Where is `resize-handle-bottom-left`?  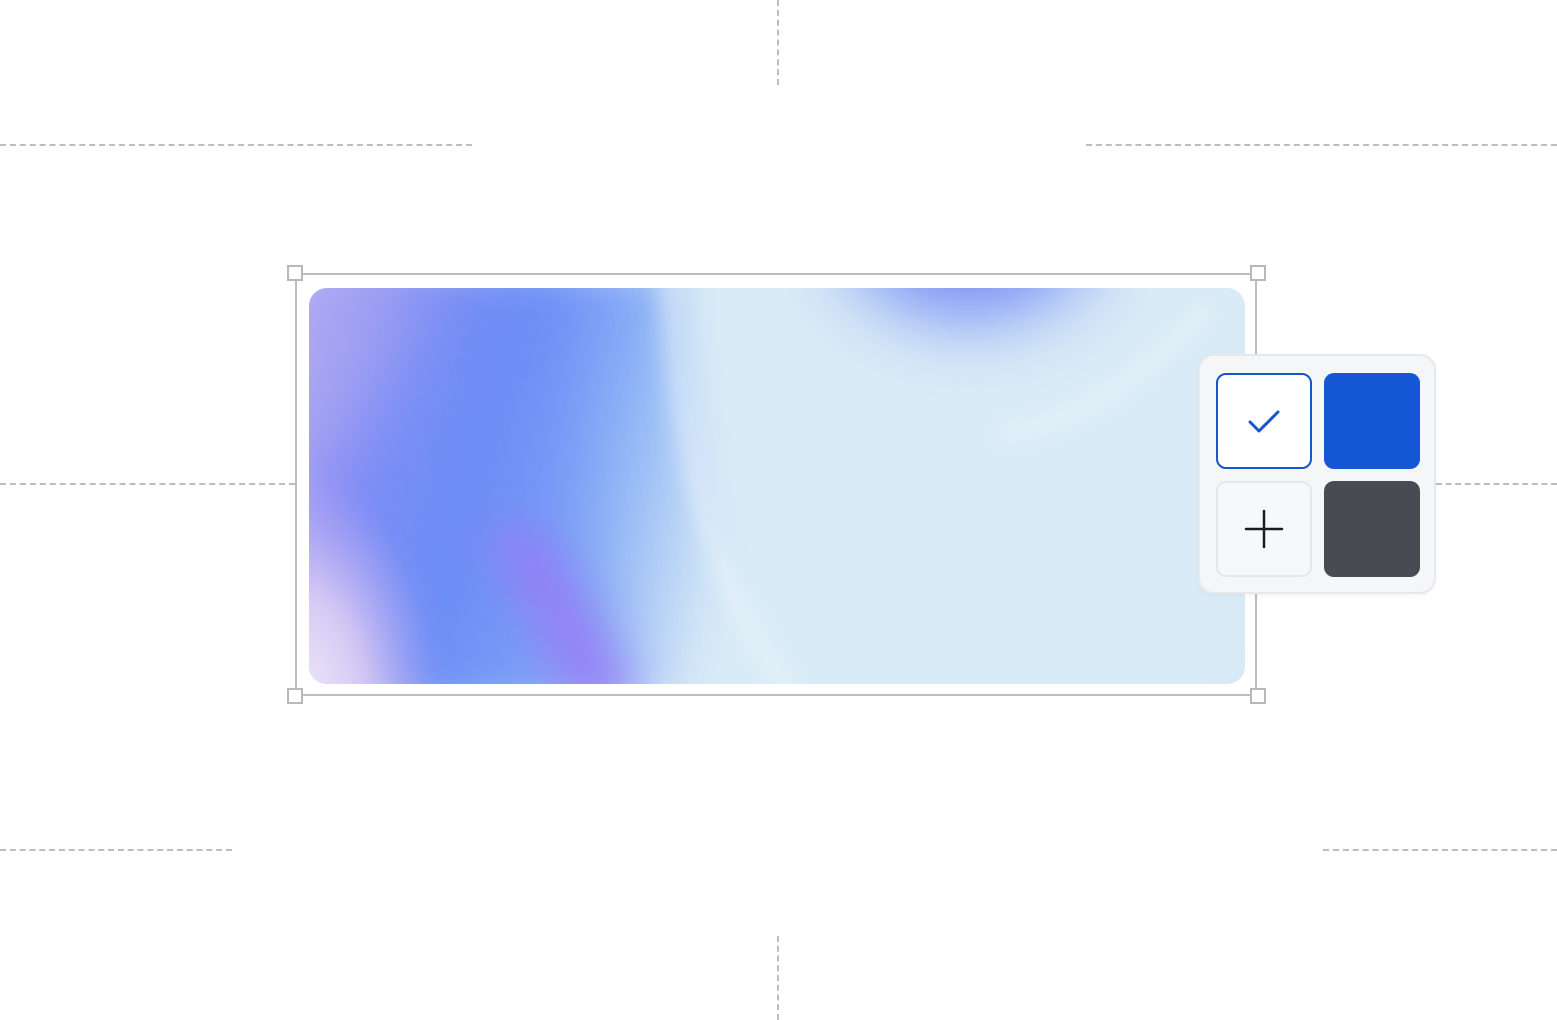
resize-handle-bottom-left is located at coordinates (295, 696).